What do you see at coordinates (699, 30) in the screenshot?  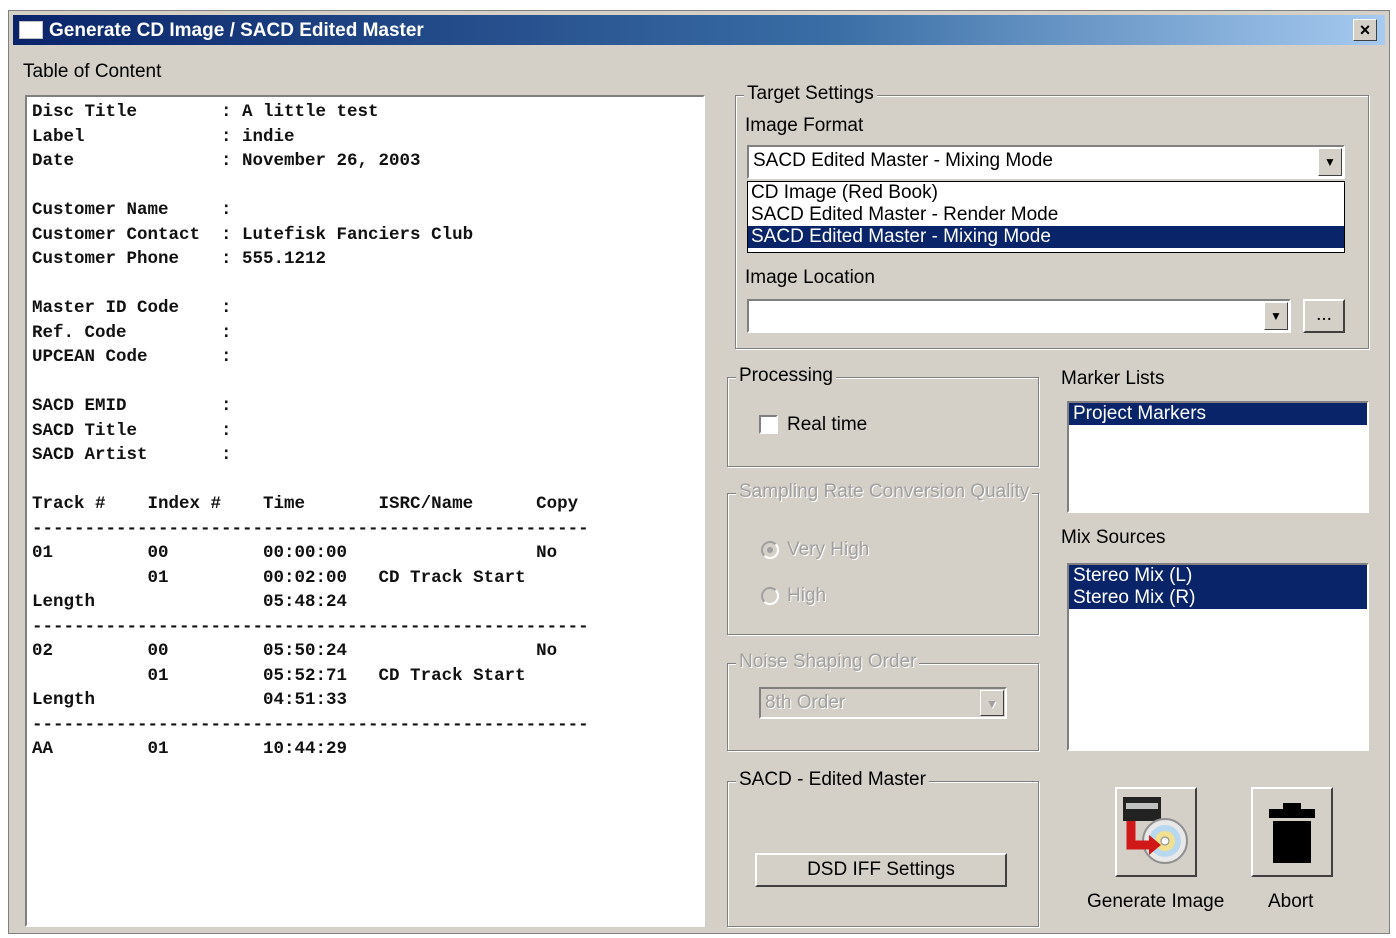 I see `title-bar: Generate CD Image / SACD Edited Master ×` at bounding box center [699, 30].